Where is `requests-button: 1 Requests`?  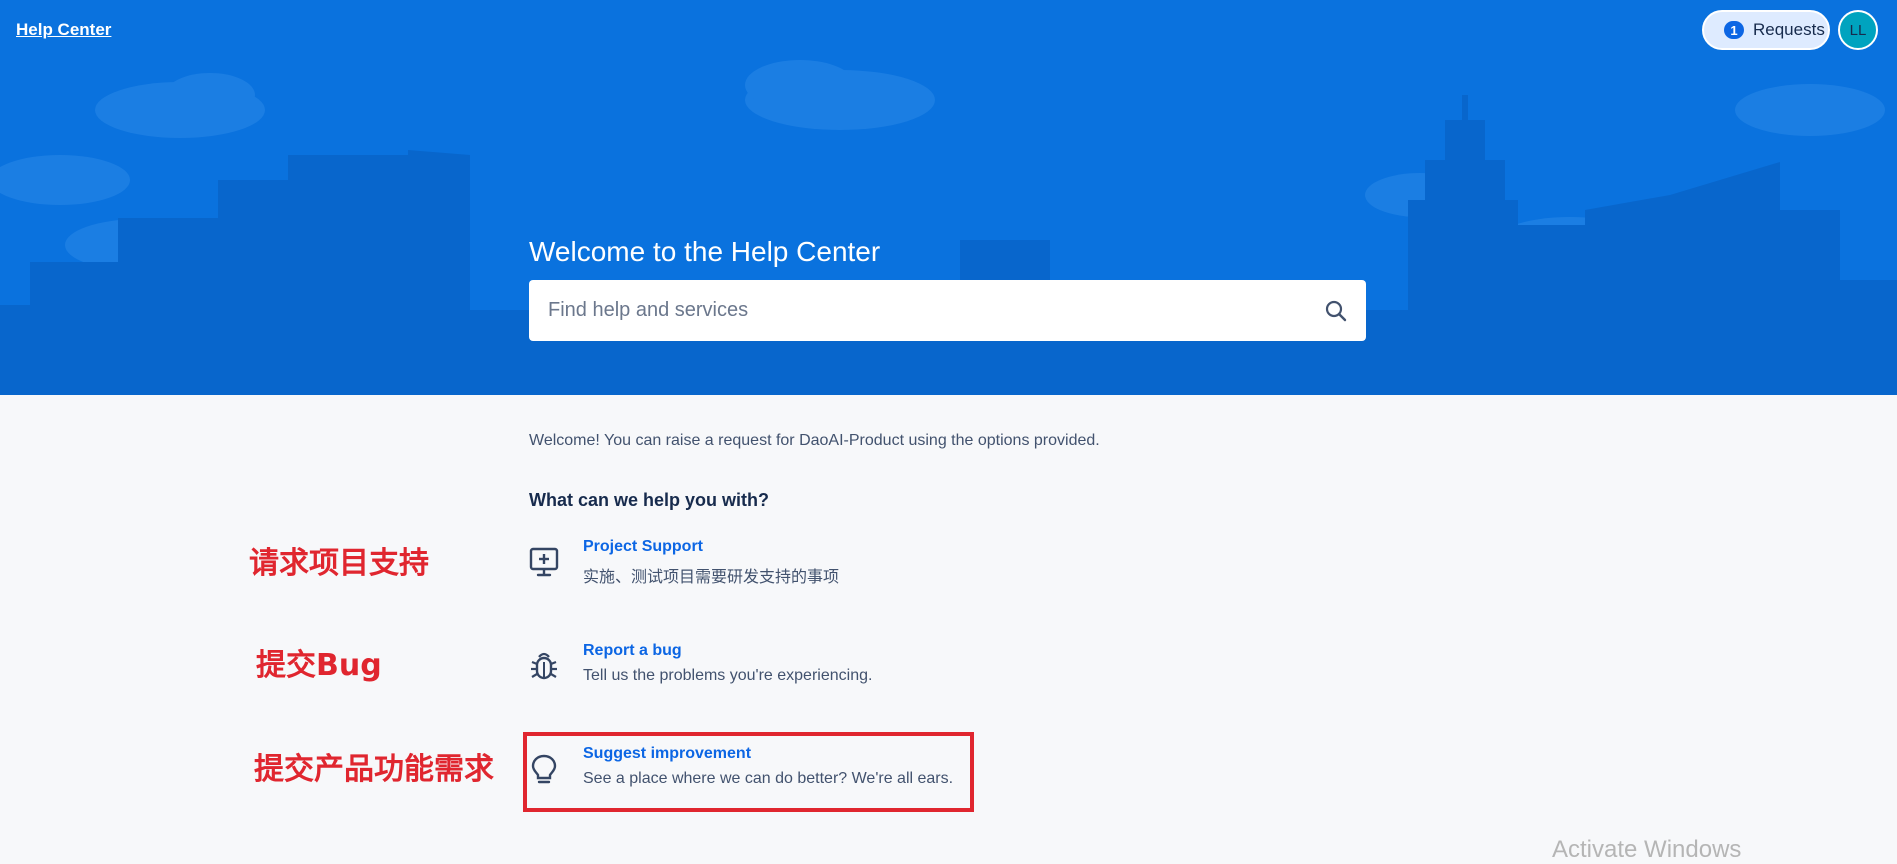 requests-button: 1 Requests is located at coordinates (1766, 30).